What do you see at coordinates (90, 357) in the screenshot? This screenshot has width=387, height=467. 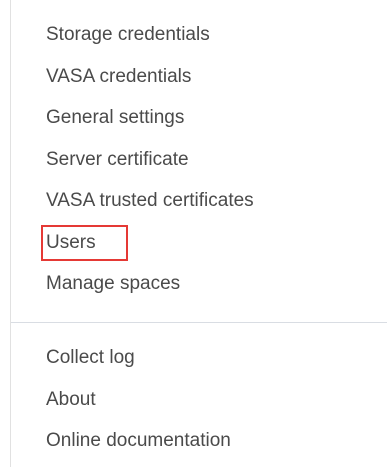 I see `menu-item-label: Collect log` at bounding box center [90, 357].